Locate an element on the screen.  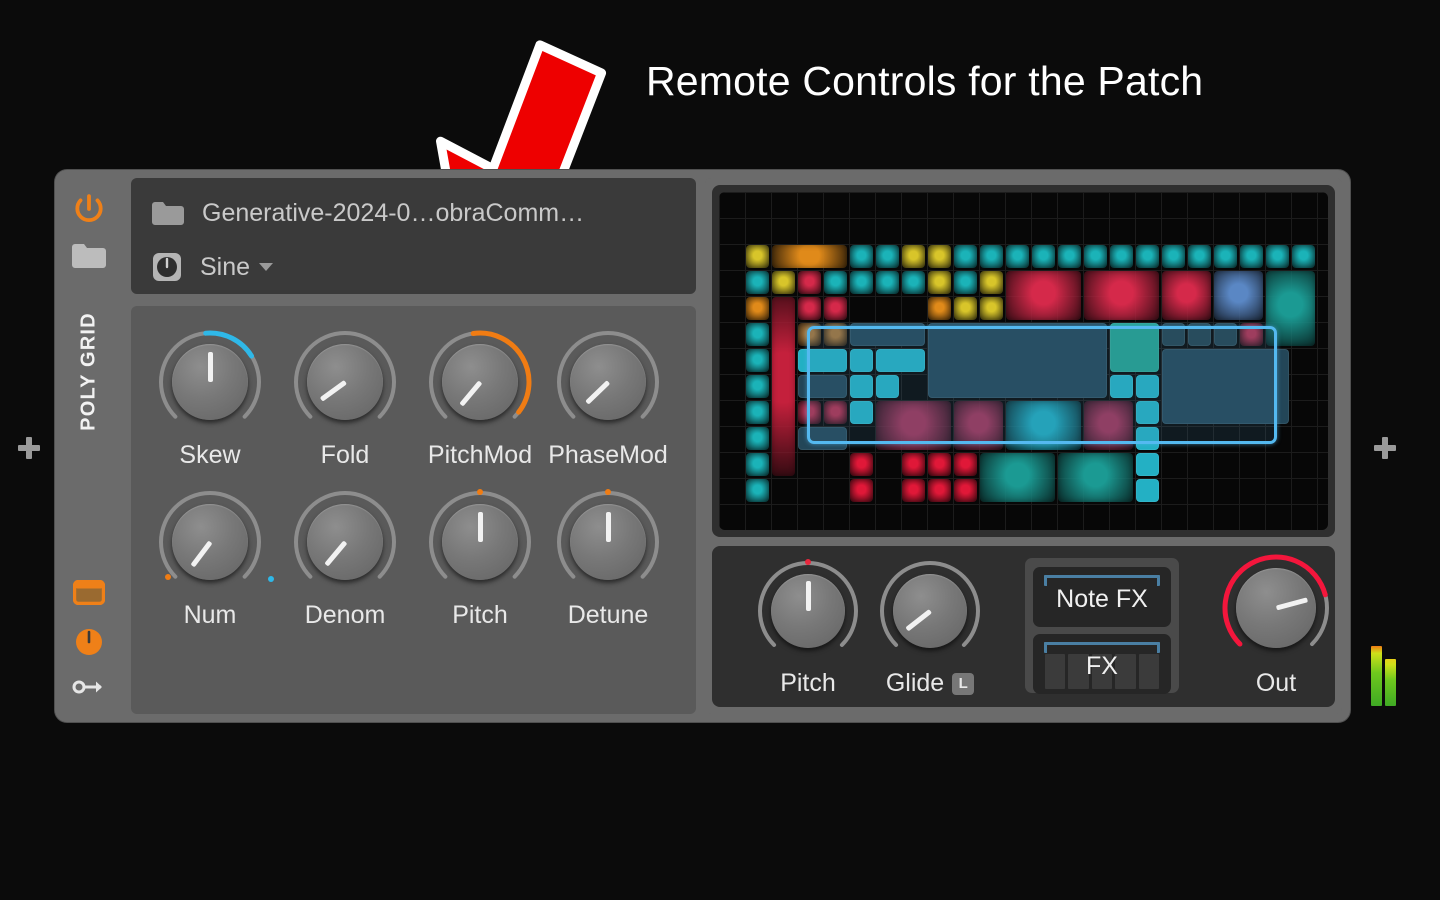
route-icon is located at coordinates (89, 687).